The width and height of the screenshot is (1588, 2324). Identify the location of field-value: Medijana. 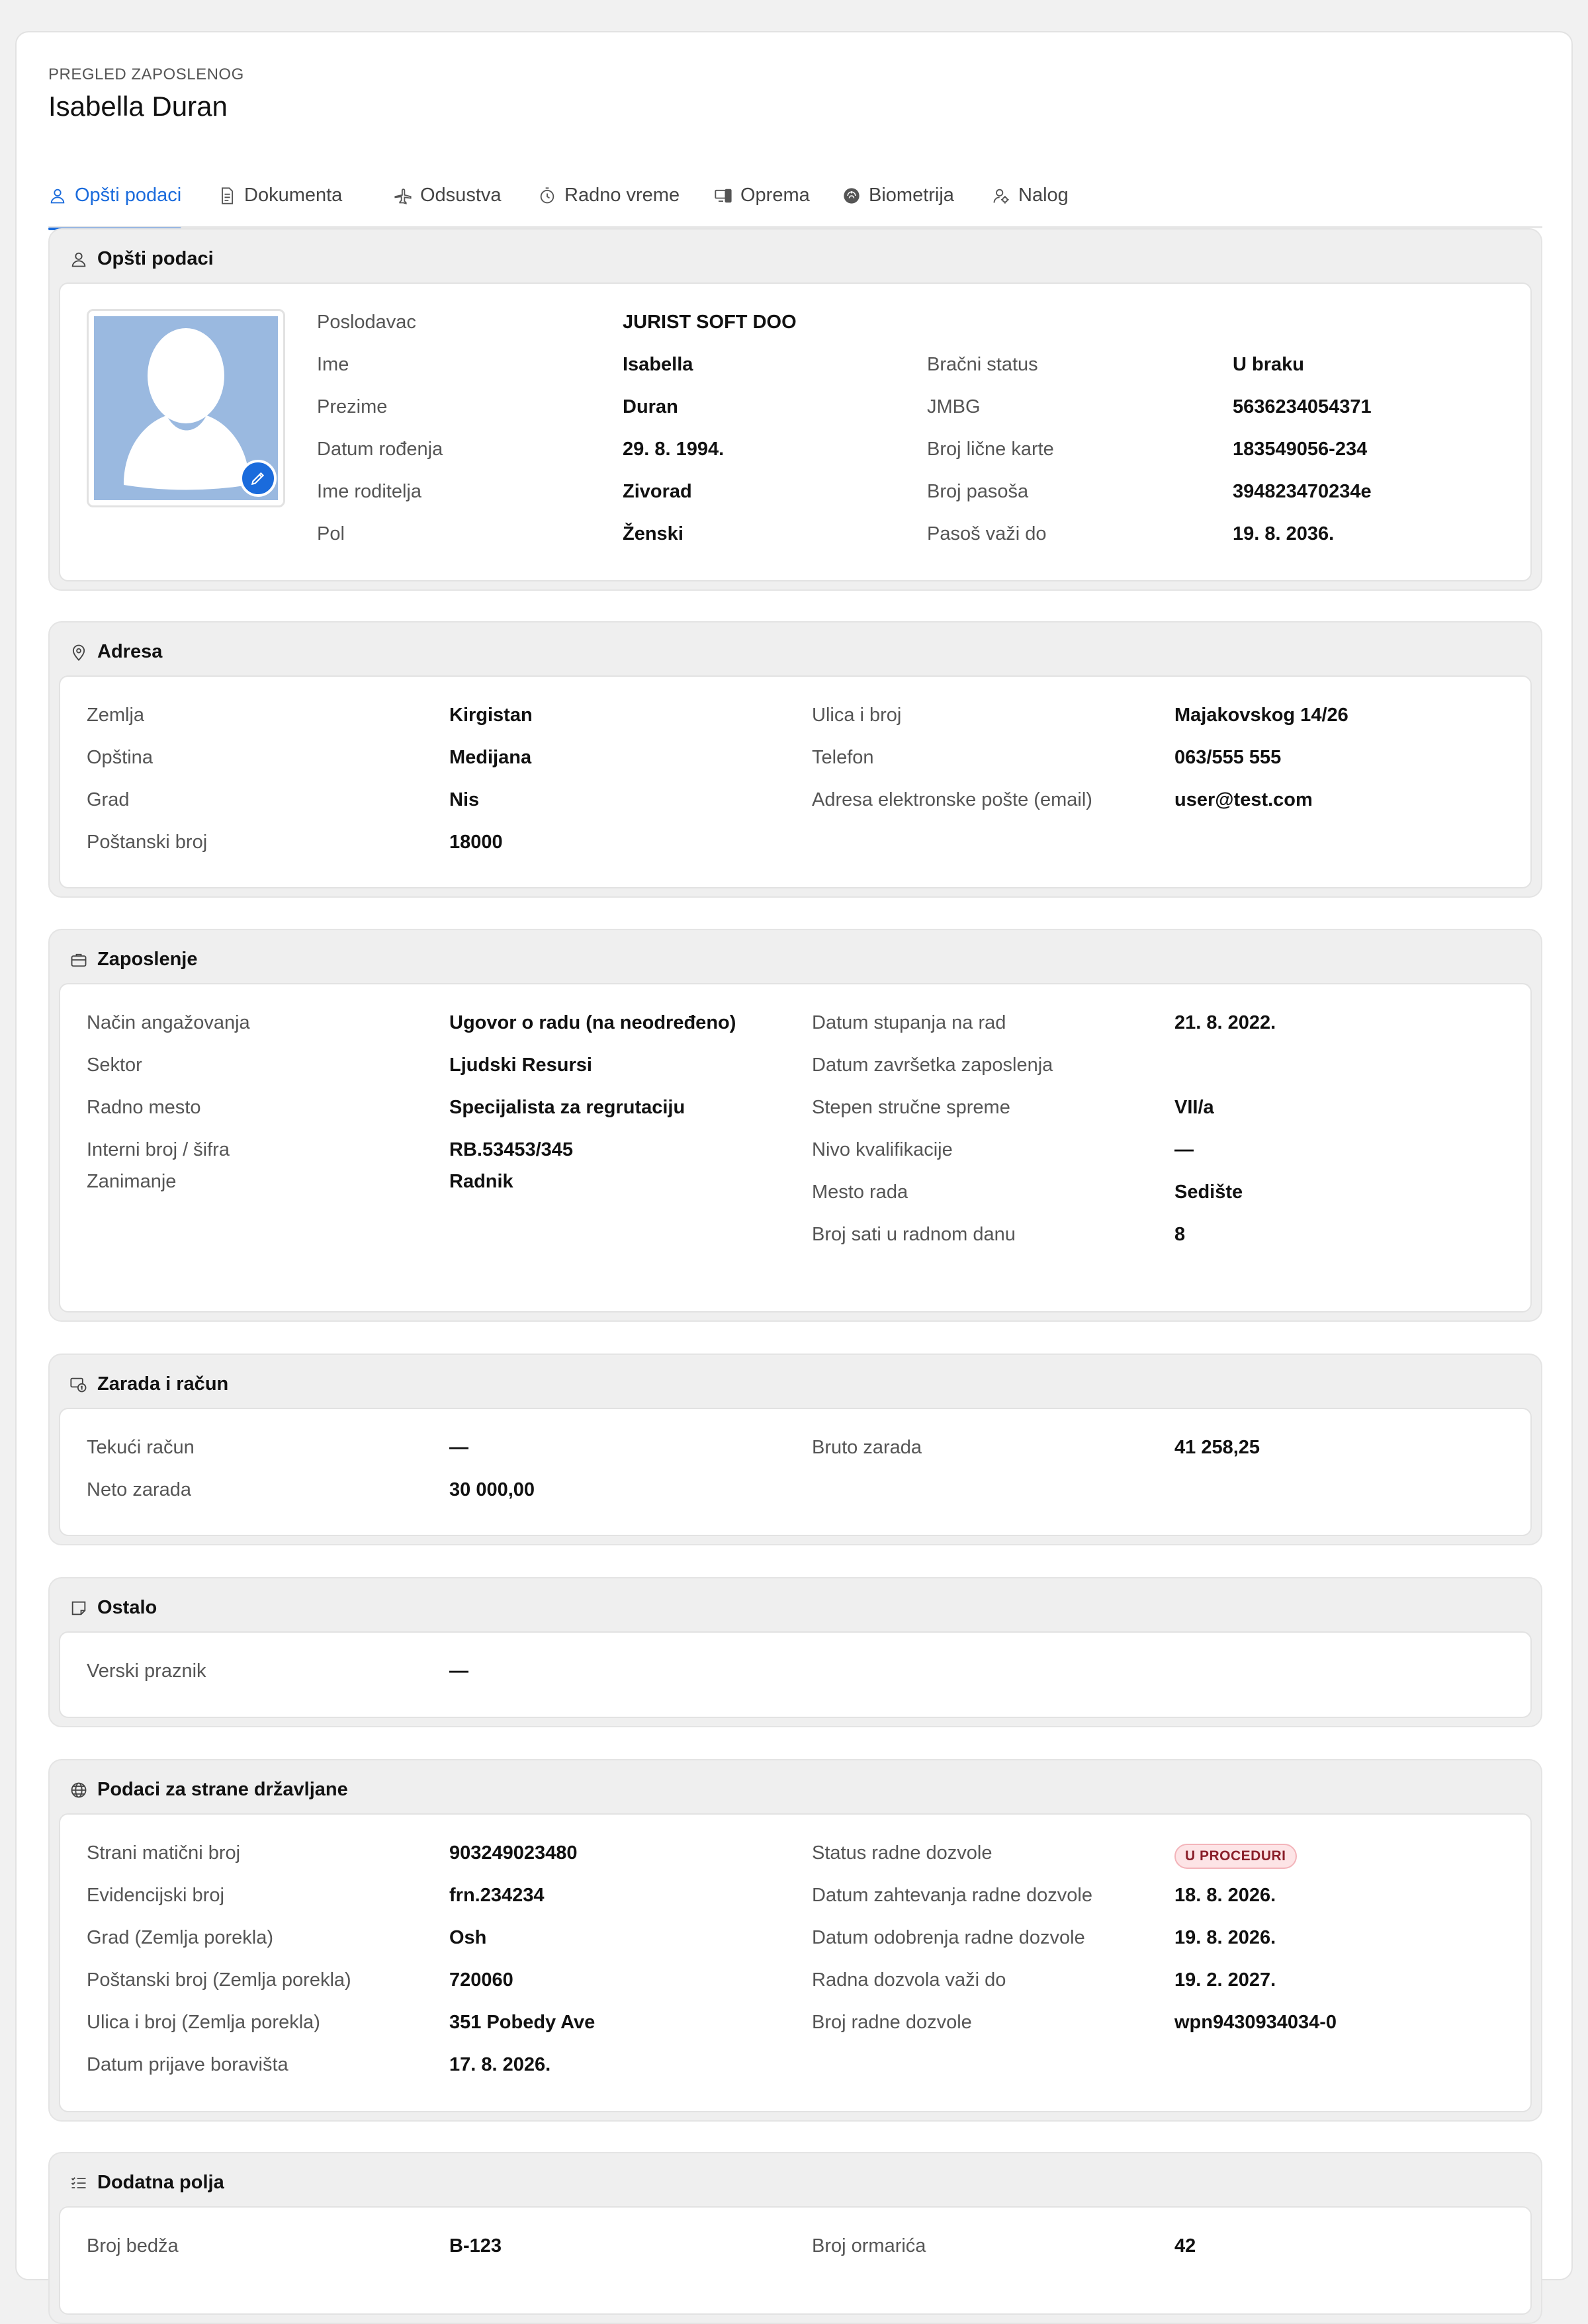
(490, 757).